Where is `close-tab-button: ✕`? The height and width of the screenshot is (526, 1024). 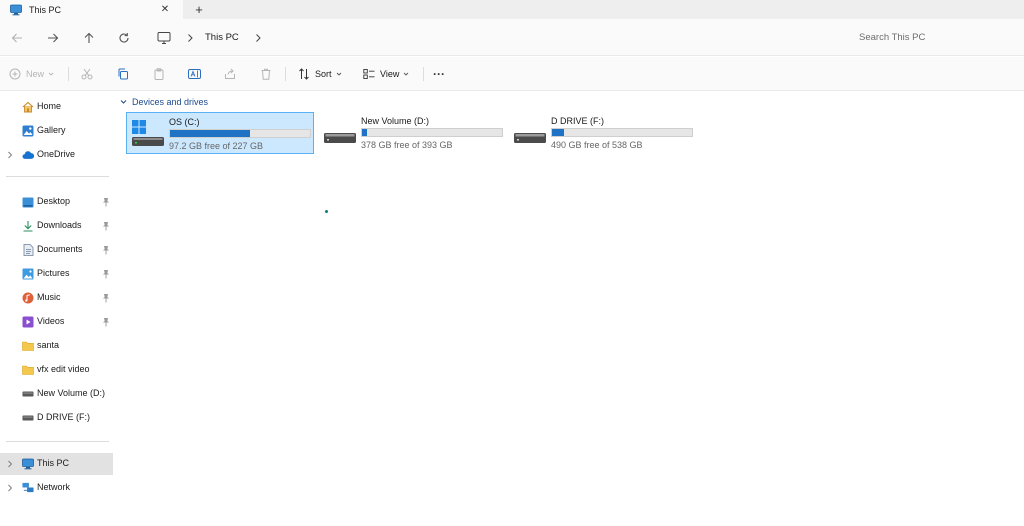 close-tab-button: ✕ is located at coordinates (165, 9).